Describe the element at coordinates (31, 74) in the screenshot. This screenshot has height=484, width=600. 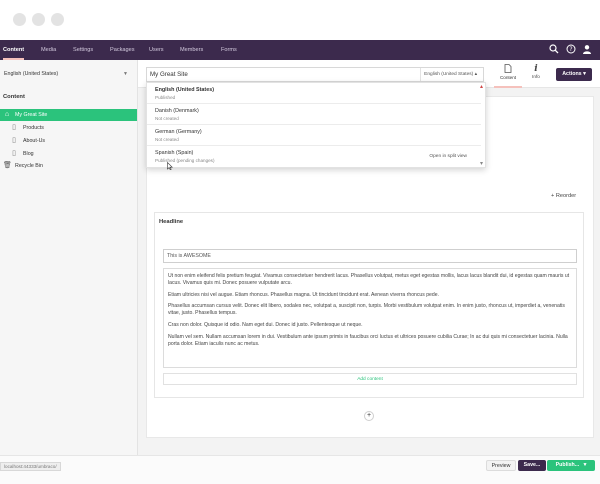
I see `sidebar-language-label: English (United States)` at that location.